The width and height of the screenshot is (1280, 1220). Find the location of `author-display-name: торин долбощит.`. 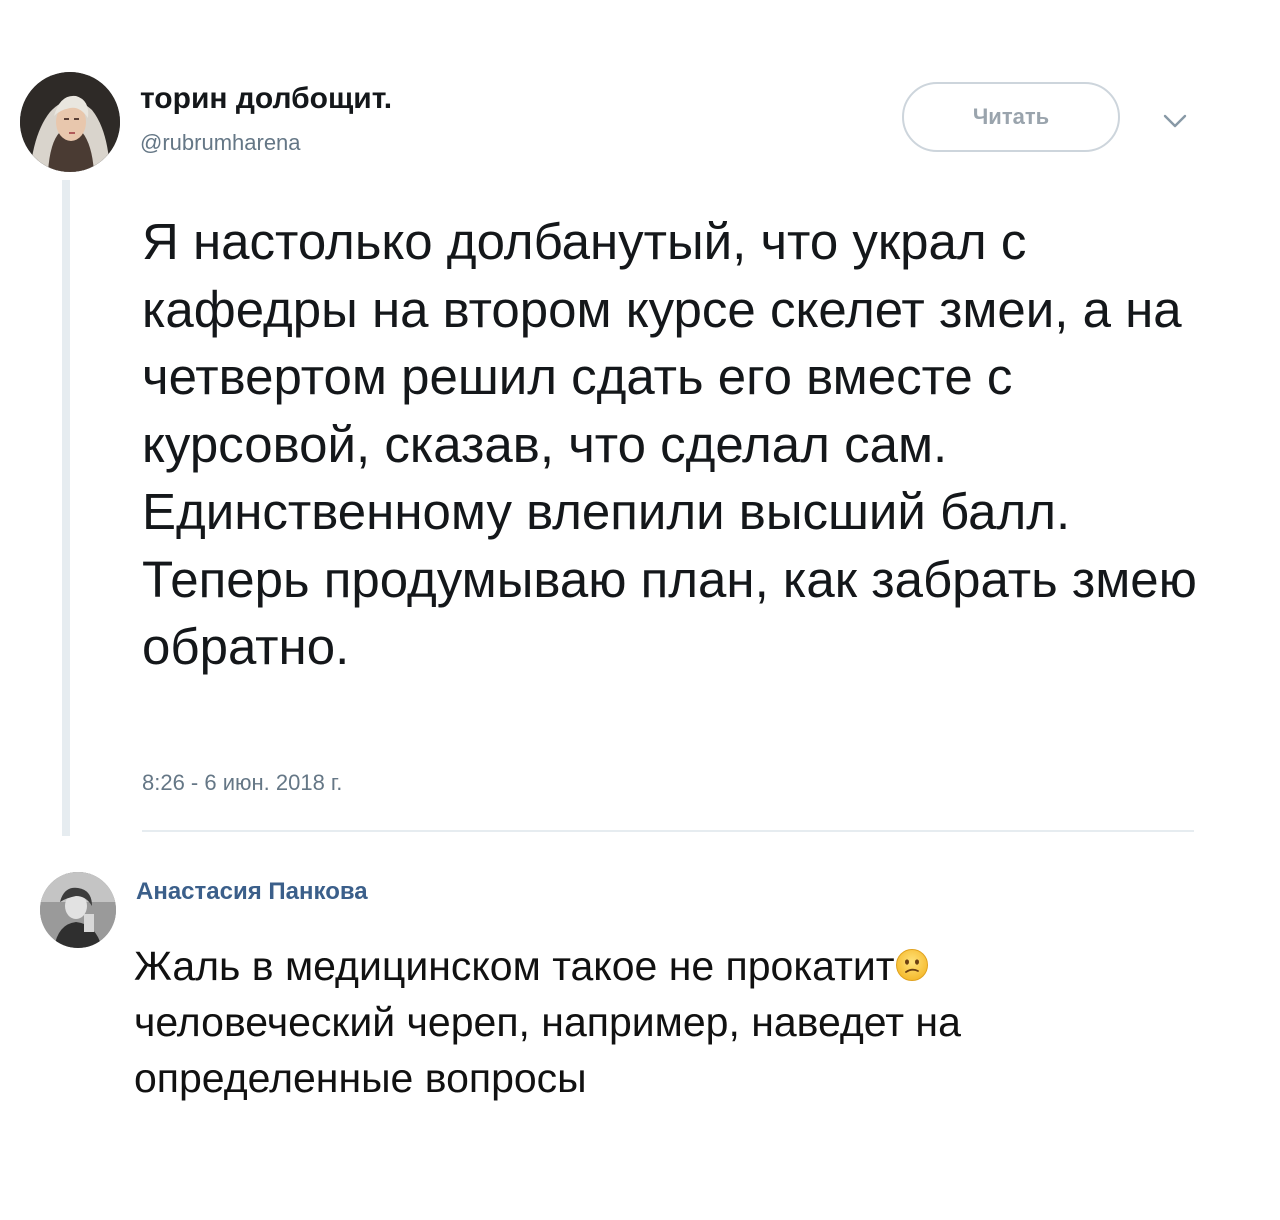

author-display-name: торин долбощит. is located at coordinates (266, 99).